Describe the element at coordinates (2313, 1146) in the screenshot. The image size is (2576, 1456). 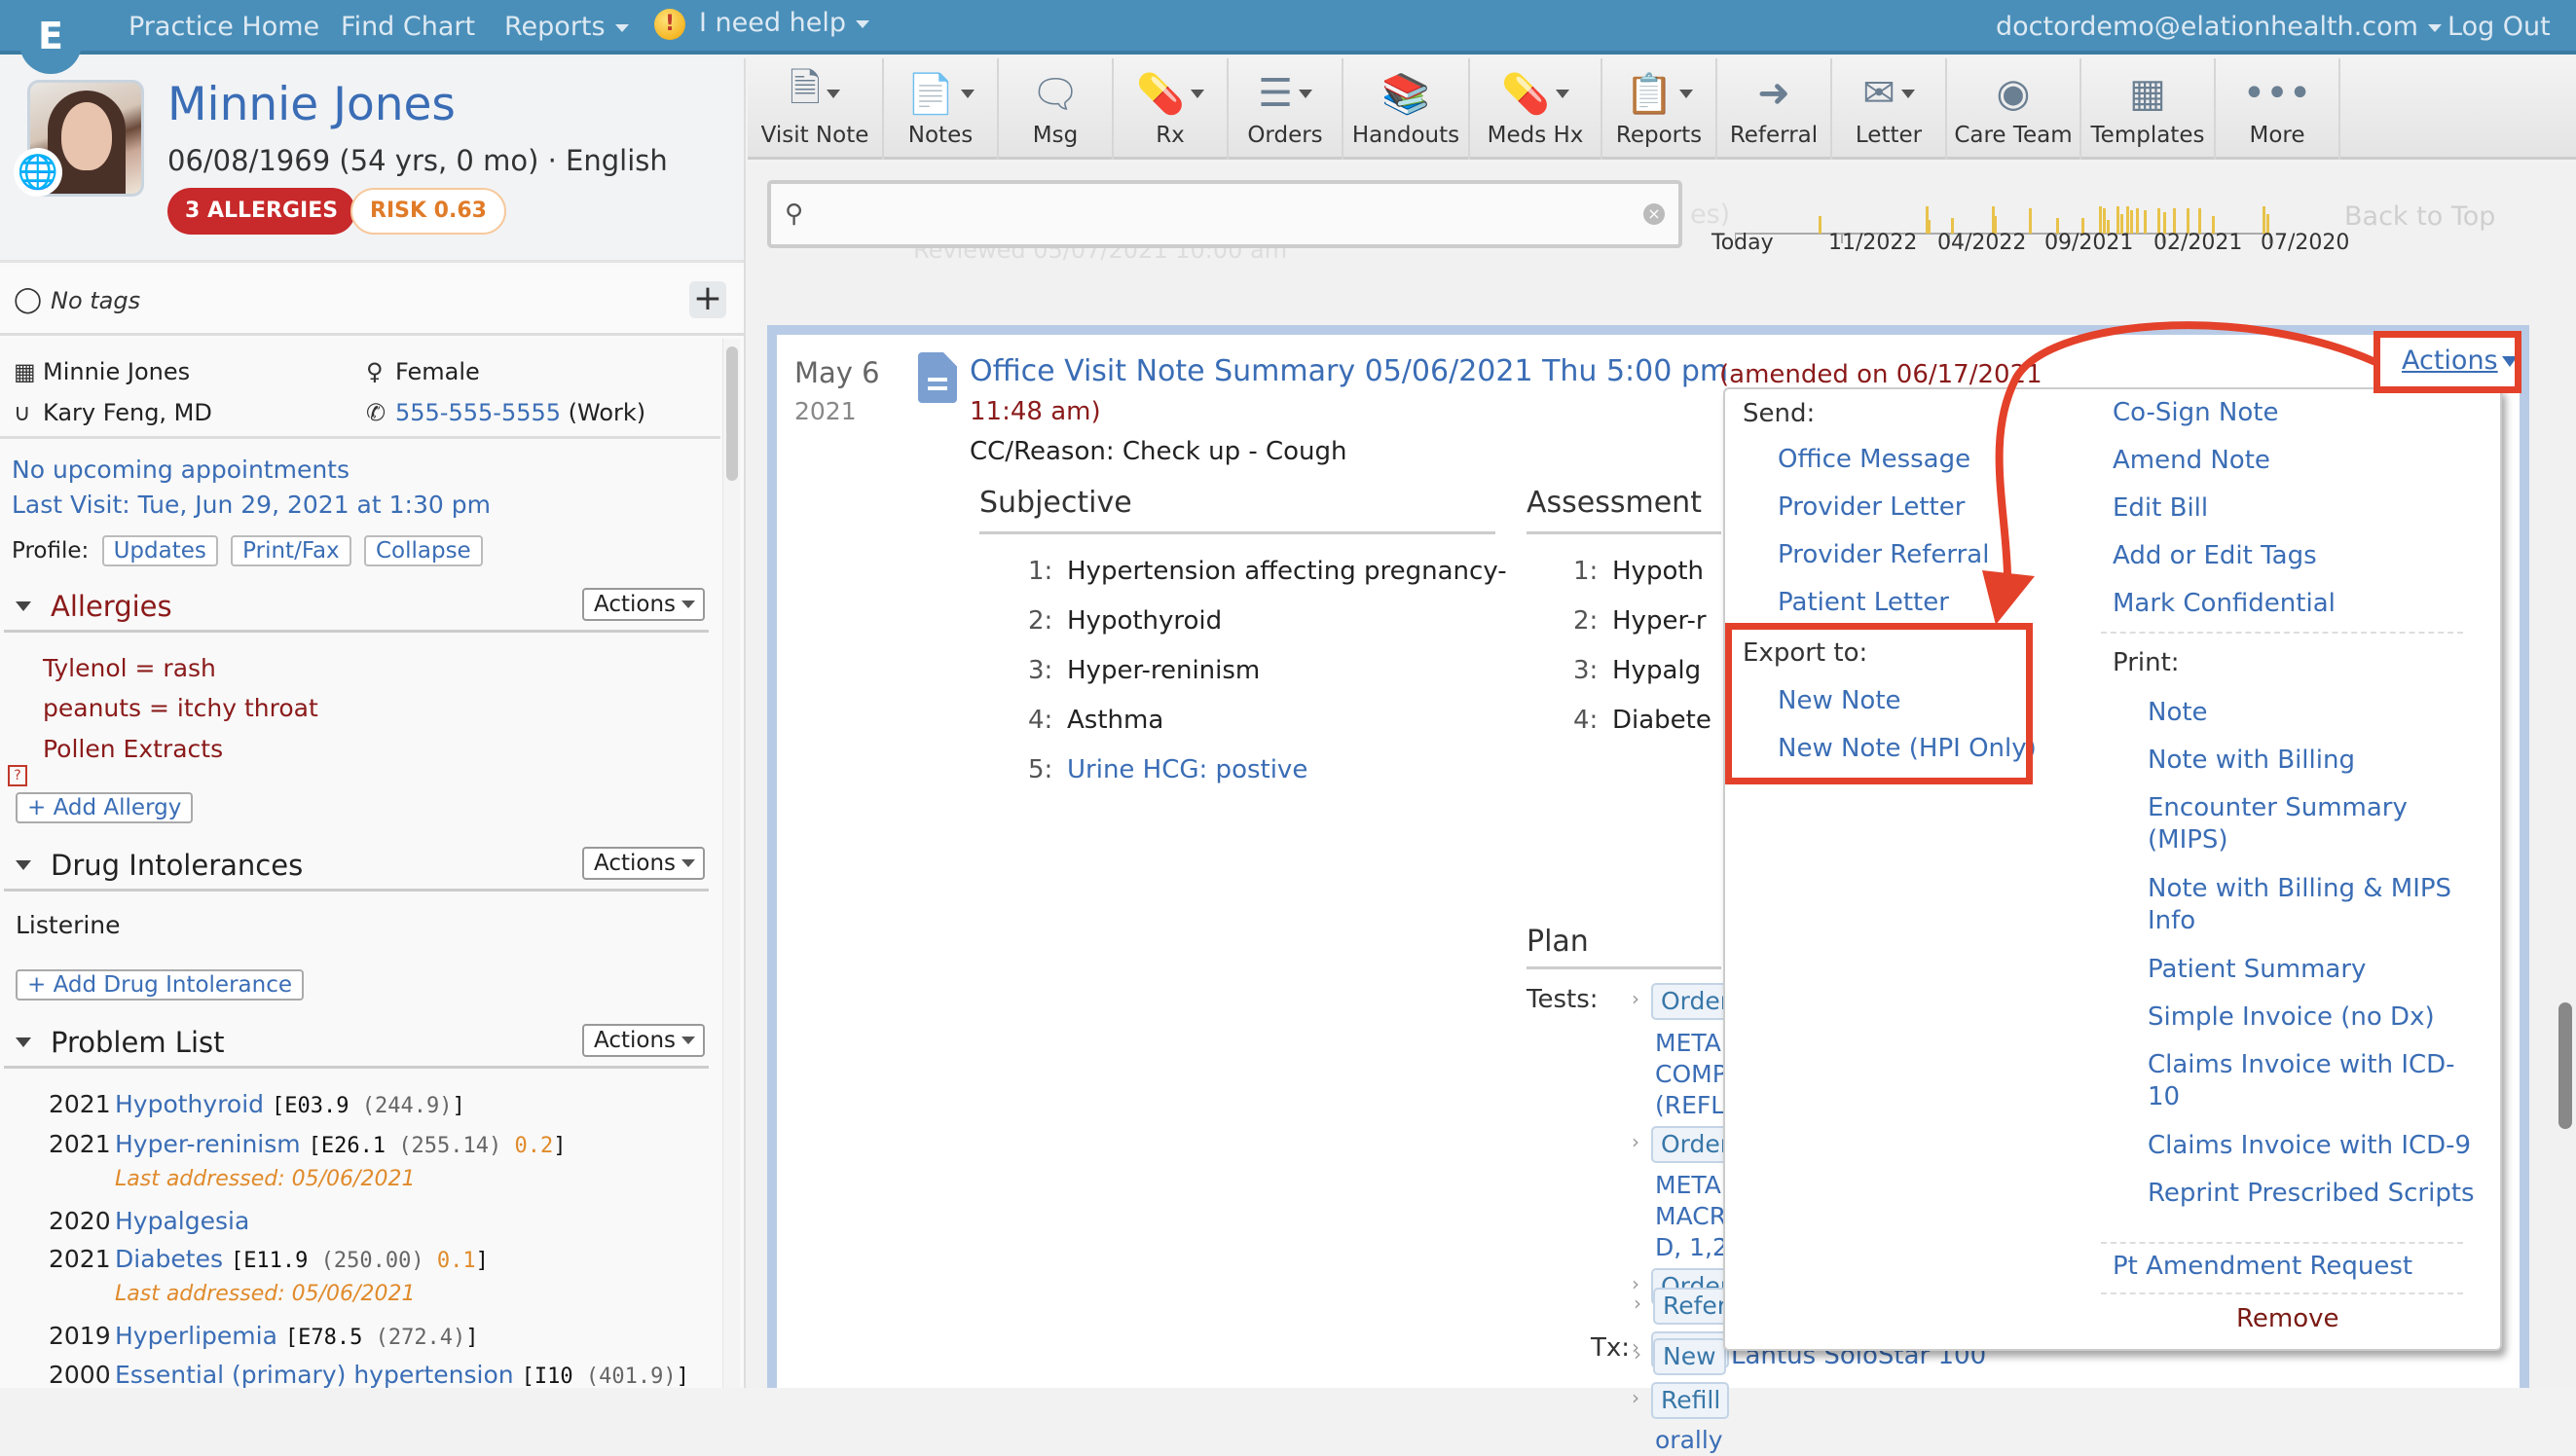
I see `menu-print-item: Claims Invoice with ICD-9` at that location.